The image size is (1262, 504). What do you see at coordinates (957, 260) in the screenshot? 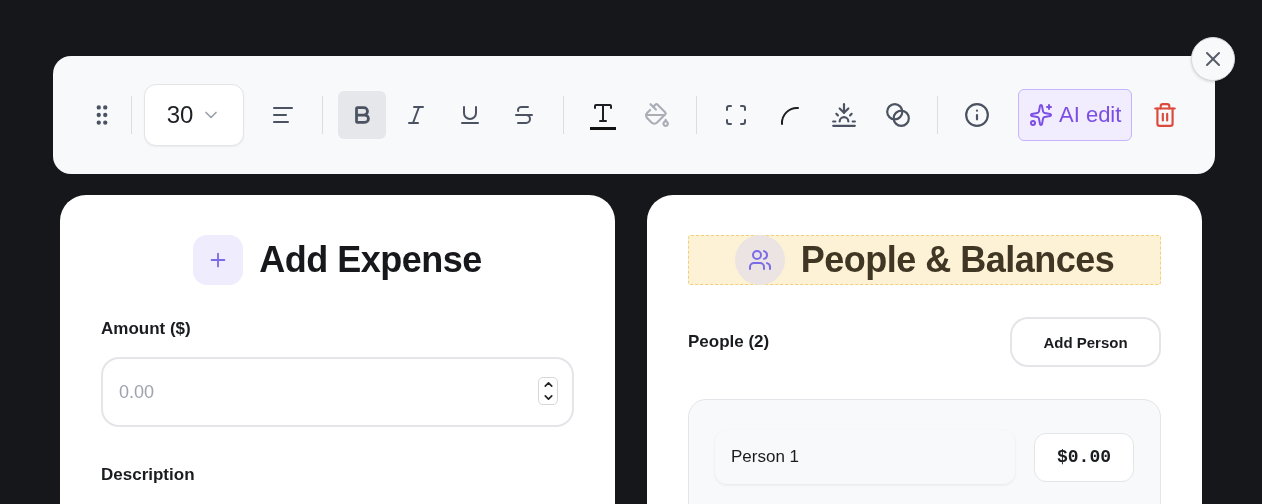
I see `card-title: People & Balances` at bounding box center [957, 260].